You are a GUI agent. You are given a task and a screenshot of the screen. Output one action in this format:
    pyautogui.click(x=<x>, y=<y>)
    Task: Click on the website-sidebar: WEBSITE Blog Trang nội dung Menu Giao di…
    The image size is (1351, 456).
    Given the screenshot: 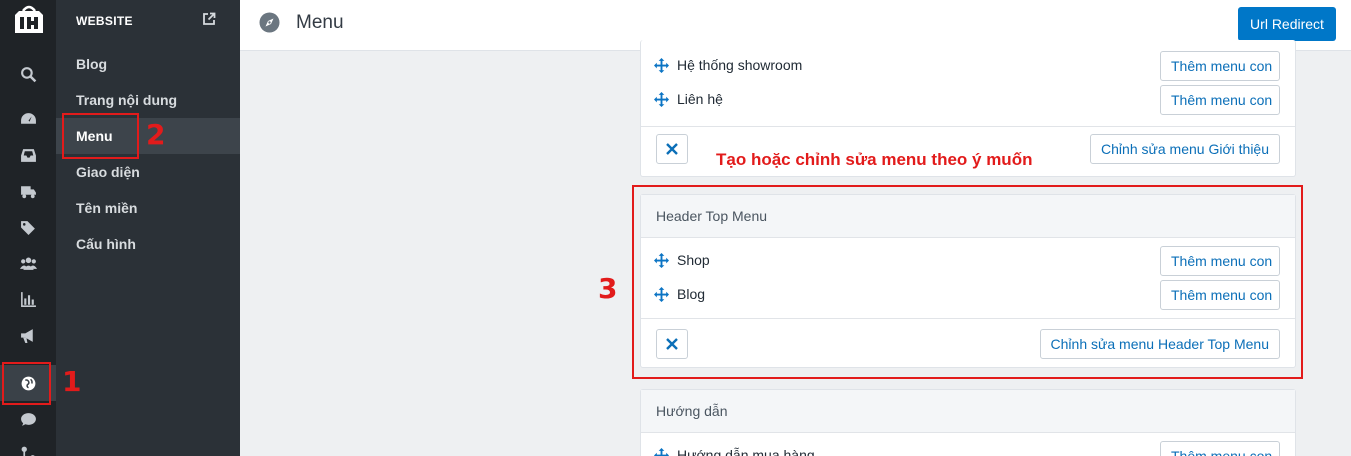 What is the action you would take?
    pyautogui.click(x=148, y=228)
    